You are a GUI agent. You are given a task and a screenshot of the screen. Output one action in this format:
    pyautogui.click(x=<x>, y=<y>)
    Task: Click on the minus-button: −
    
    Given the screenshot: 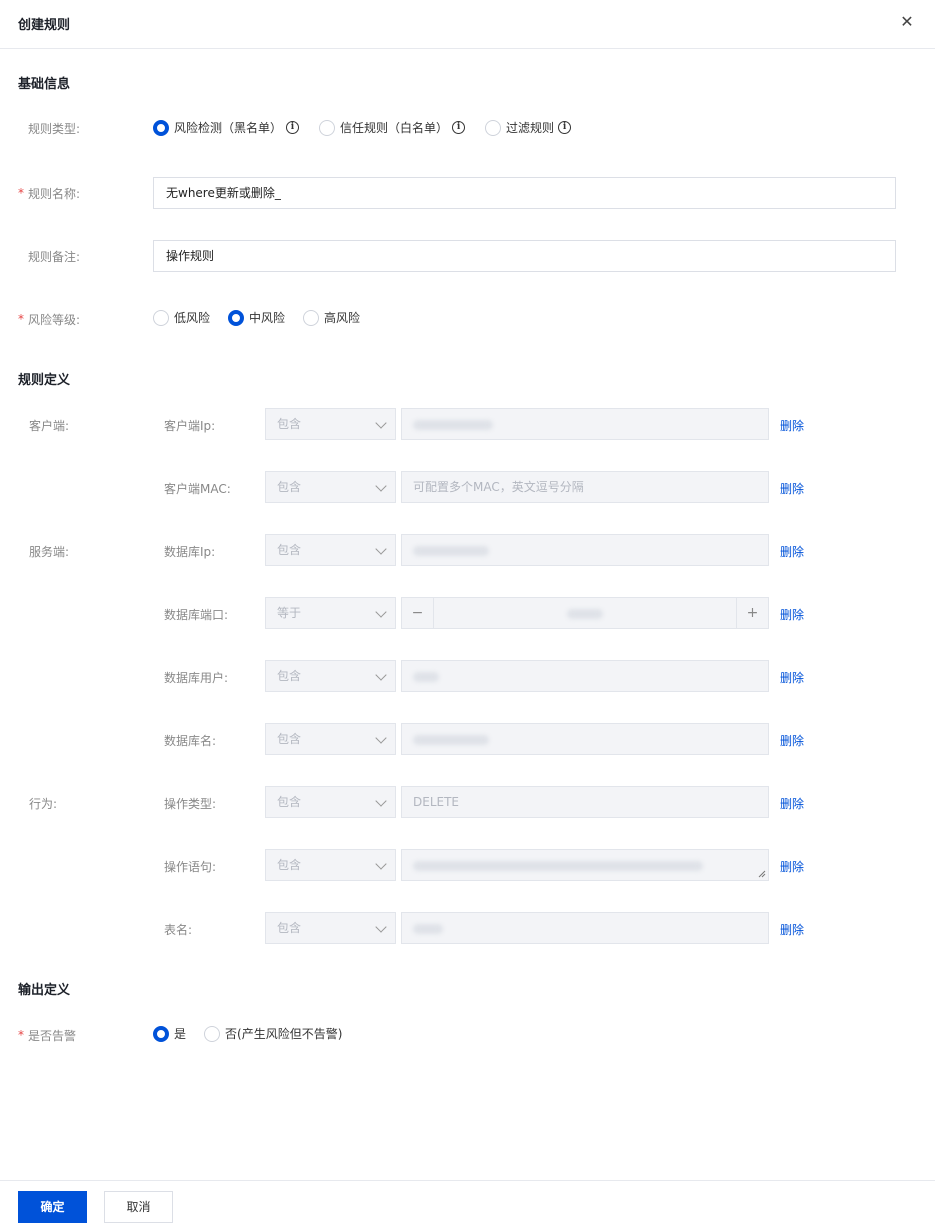 What is the action you would take?
    pyautogui.click(x=418, y=613)
    